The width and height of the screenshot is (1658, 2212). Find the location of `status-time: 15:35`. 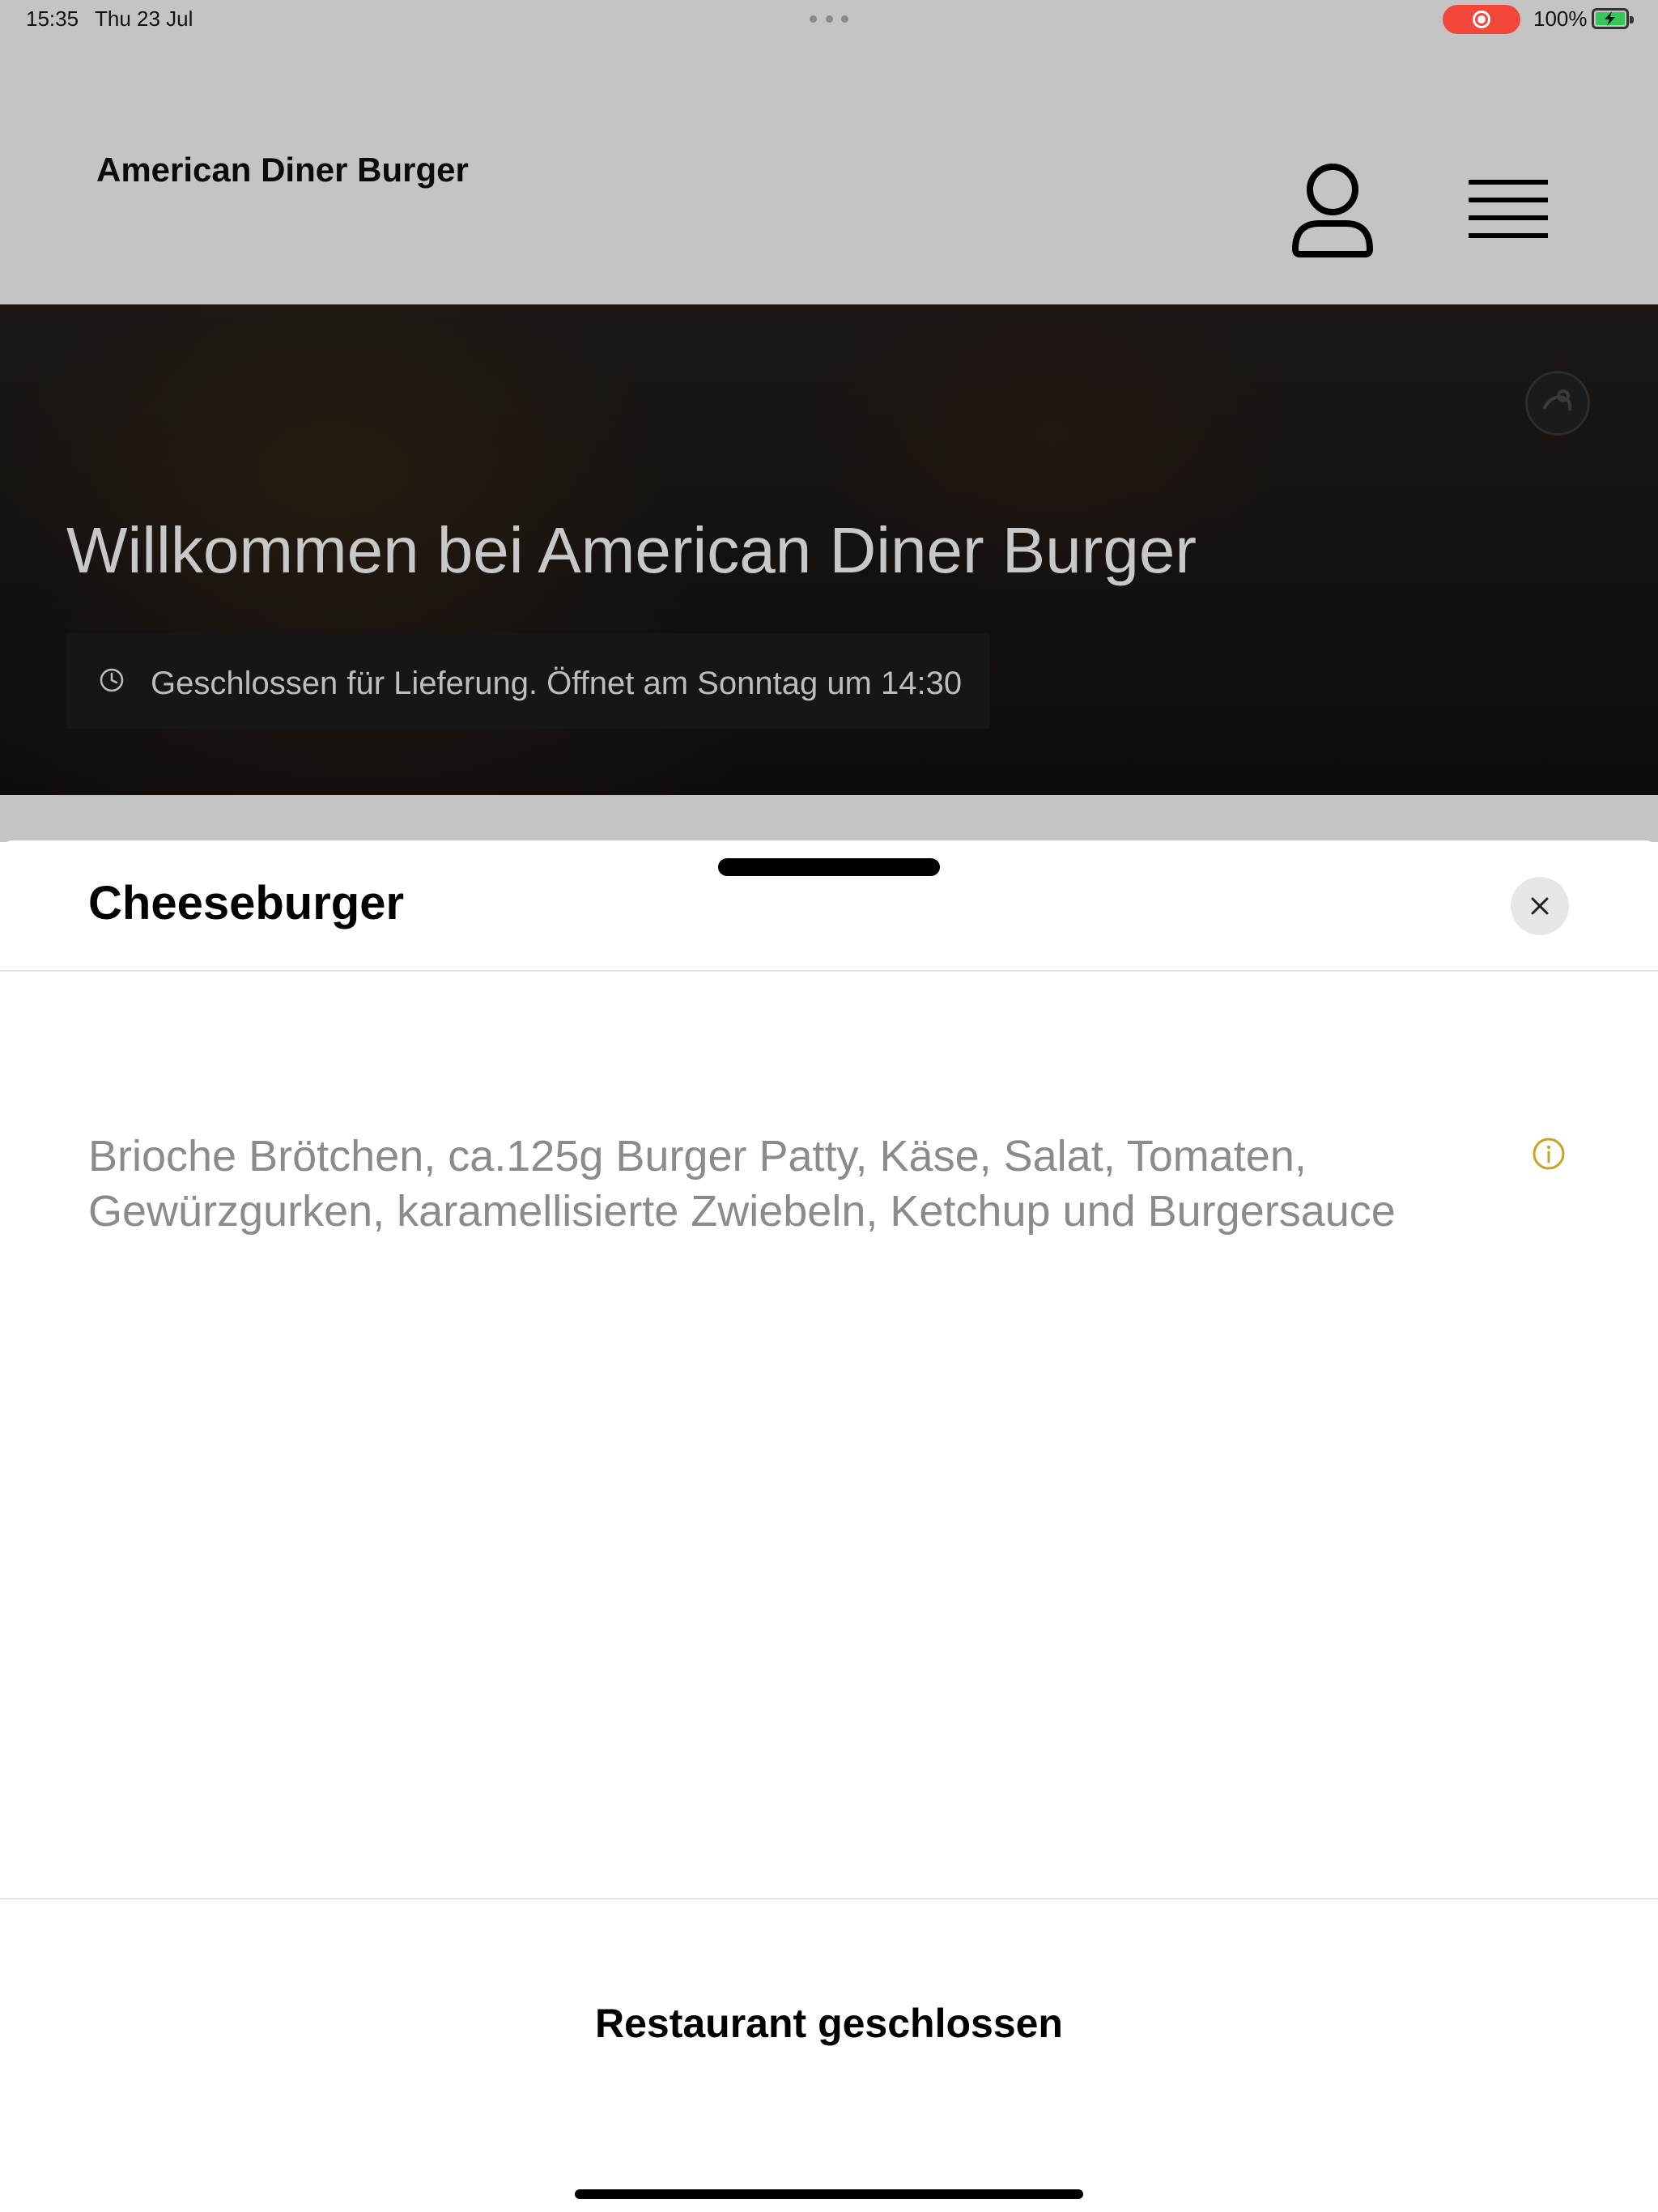

status-time: 15:35 is located at coordinates (52, 19).